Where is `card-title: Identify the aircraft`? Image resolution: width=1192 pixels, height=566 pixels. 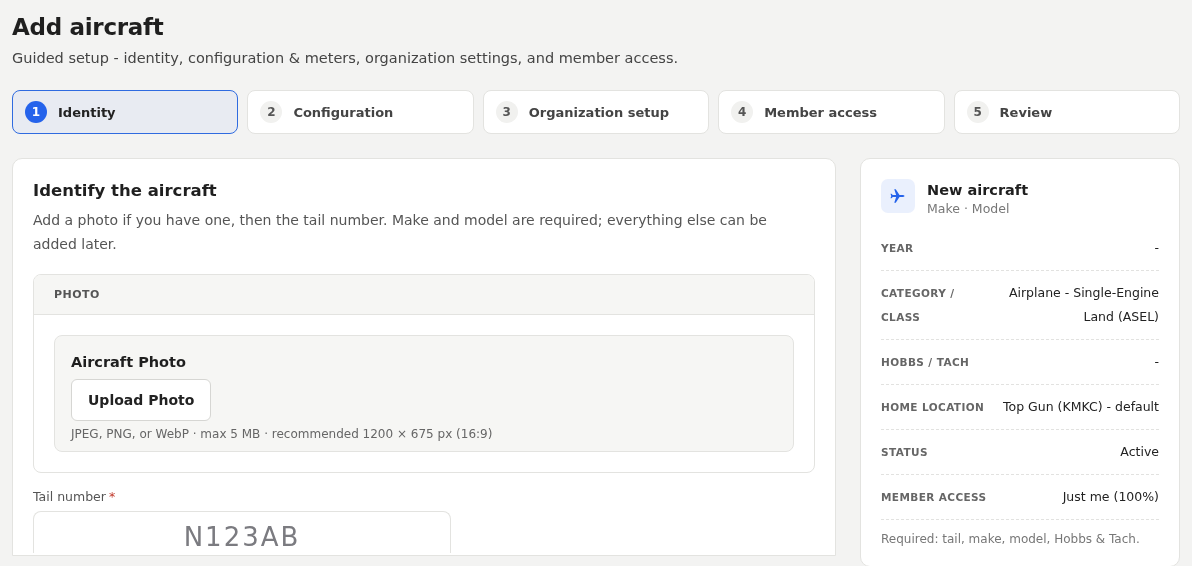 card-title: Identify the aircraft is located at coordinates (125, 190).